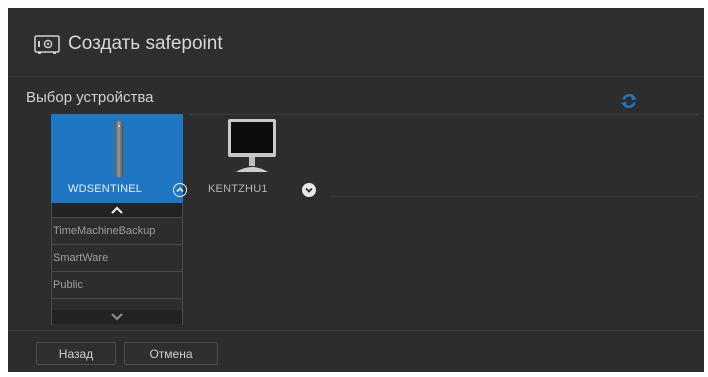 This screenshot has width=708, height=377. Describe the element at coordinates (68, 285) in the screenshot. I see `share-label: Public` at that location.